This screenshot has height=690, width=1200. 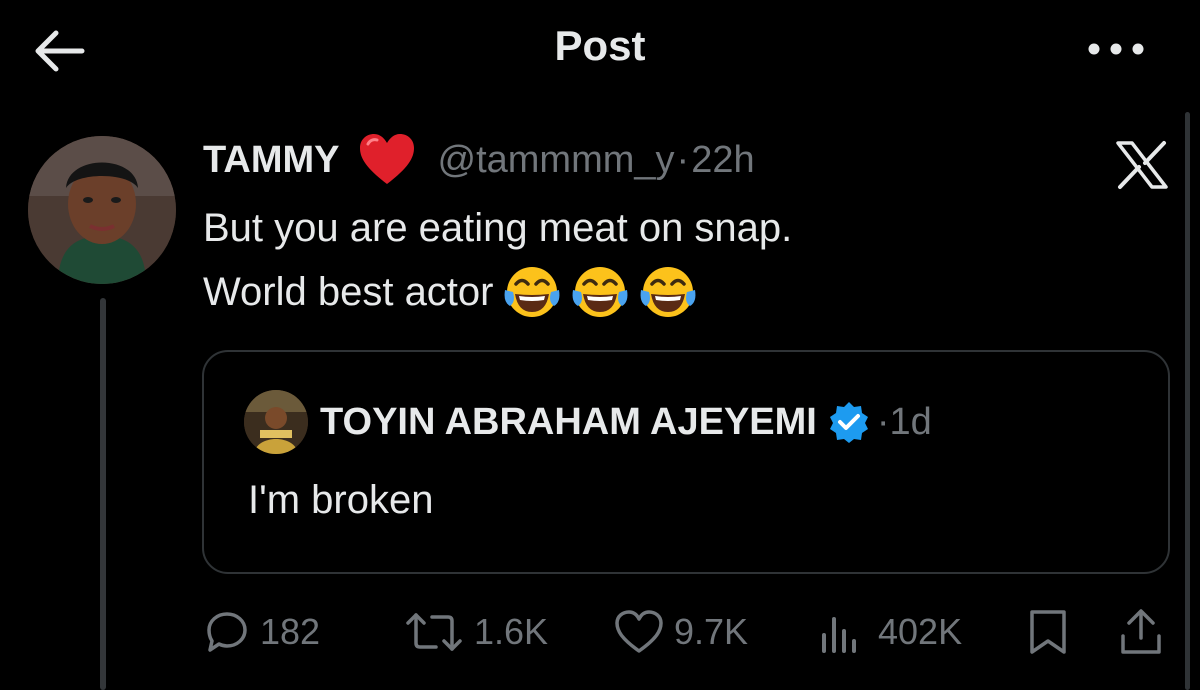 I want to click on bookmark-icon, so click(x=1048, y=632).